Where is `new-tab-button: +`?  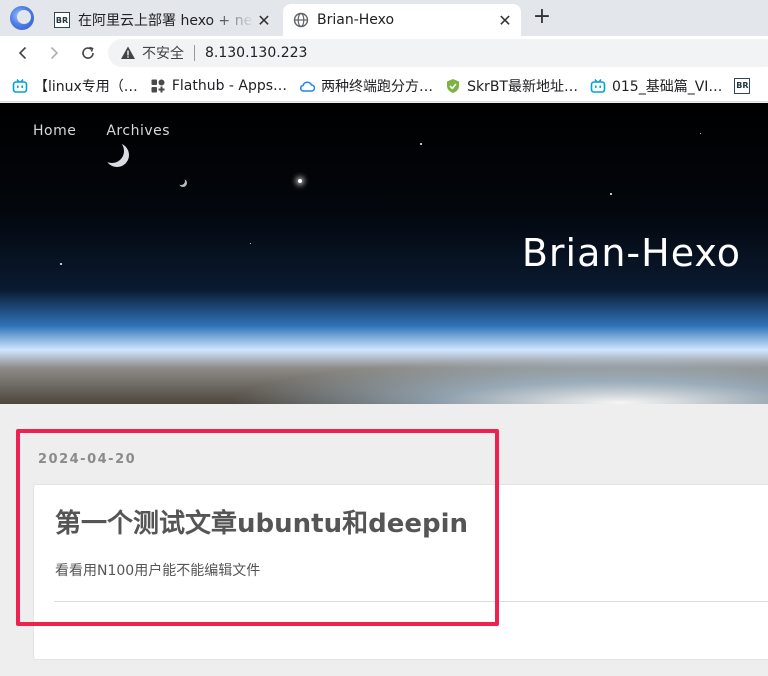
new-tab-button: + is located at coordinates (542, 18).